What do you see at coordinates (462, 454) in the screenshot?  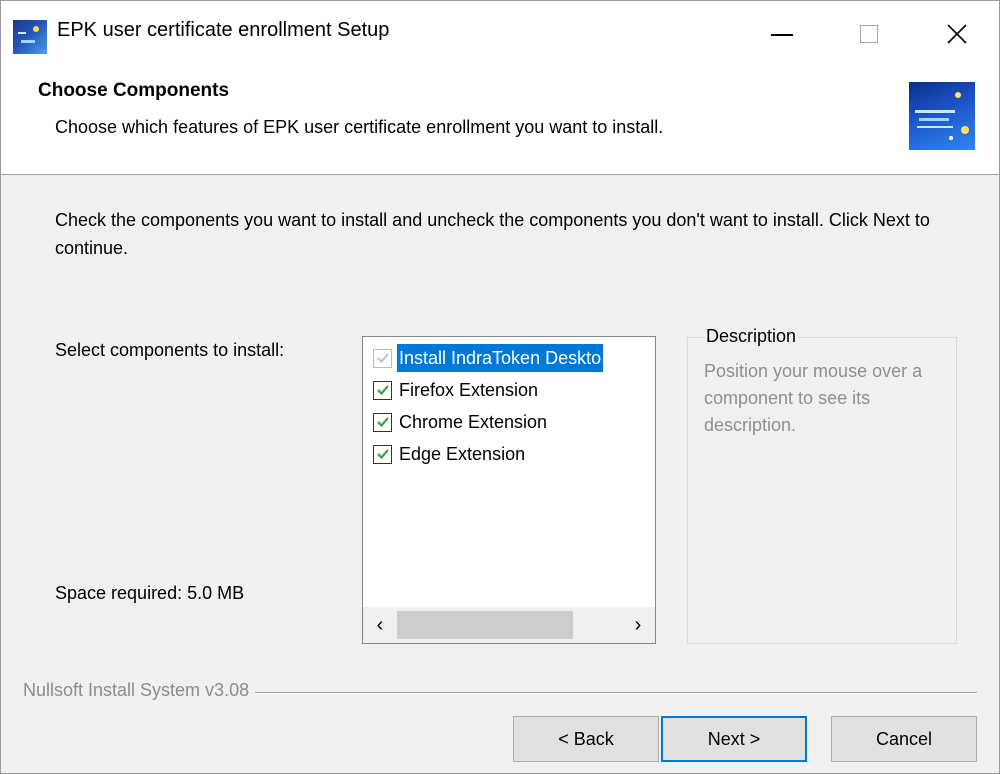 I see `component-label: Edge Extension` at bounding box center [462, 454].